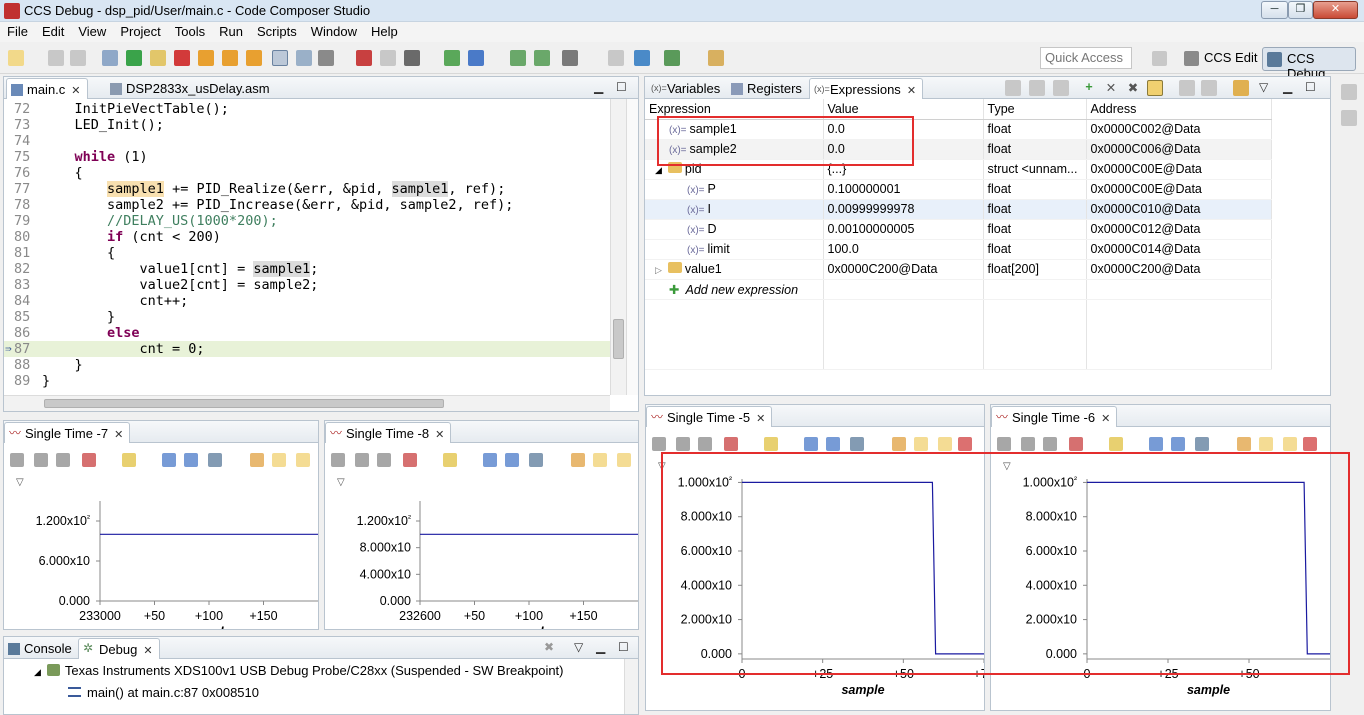 The height and width of the screenshot is (715, 1364). Describe the element at coordinates (570, 58) in the screenshot. I see `build-icon` at that location.